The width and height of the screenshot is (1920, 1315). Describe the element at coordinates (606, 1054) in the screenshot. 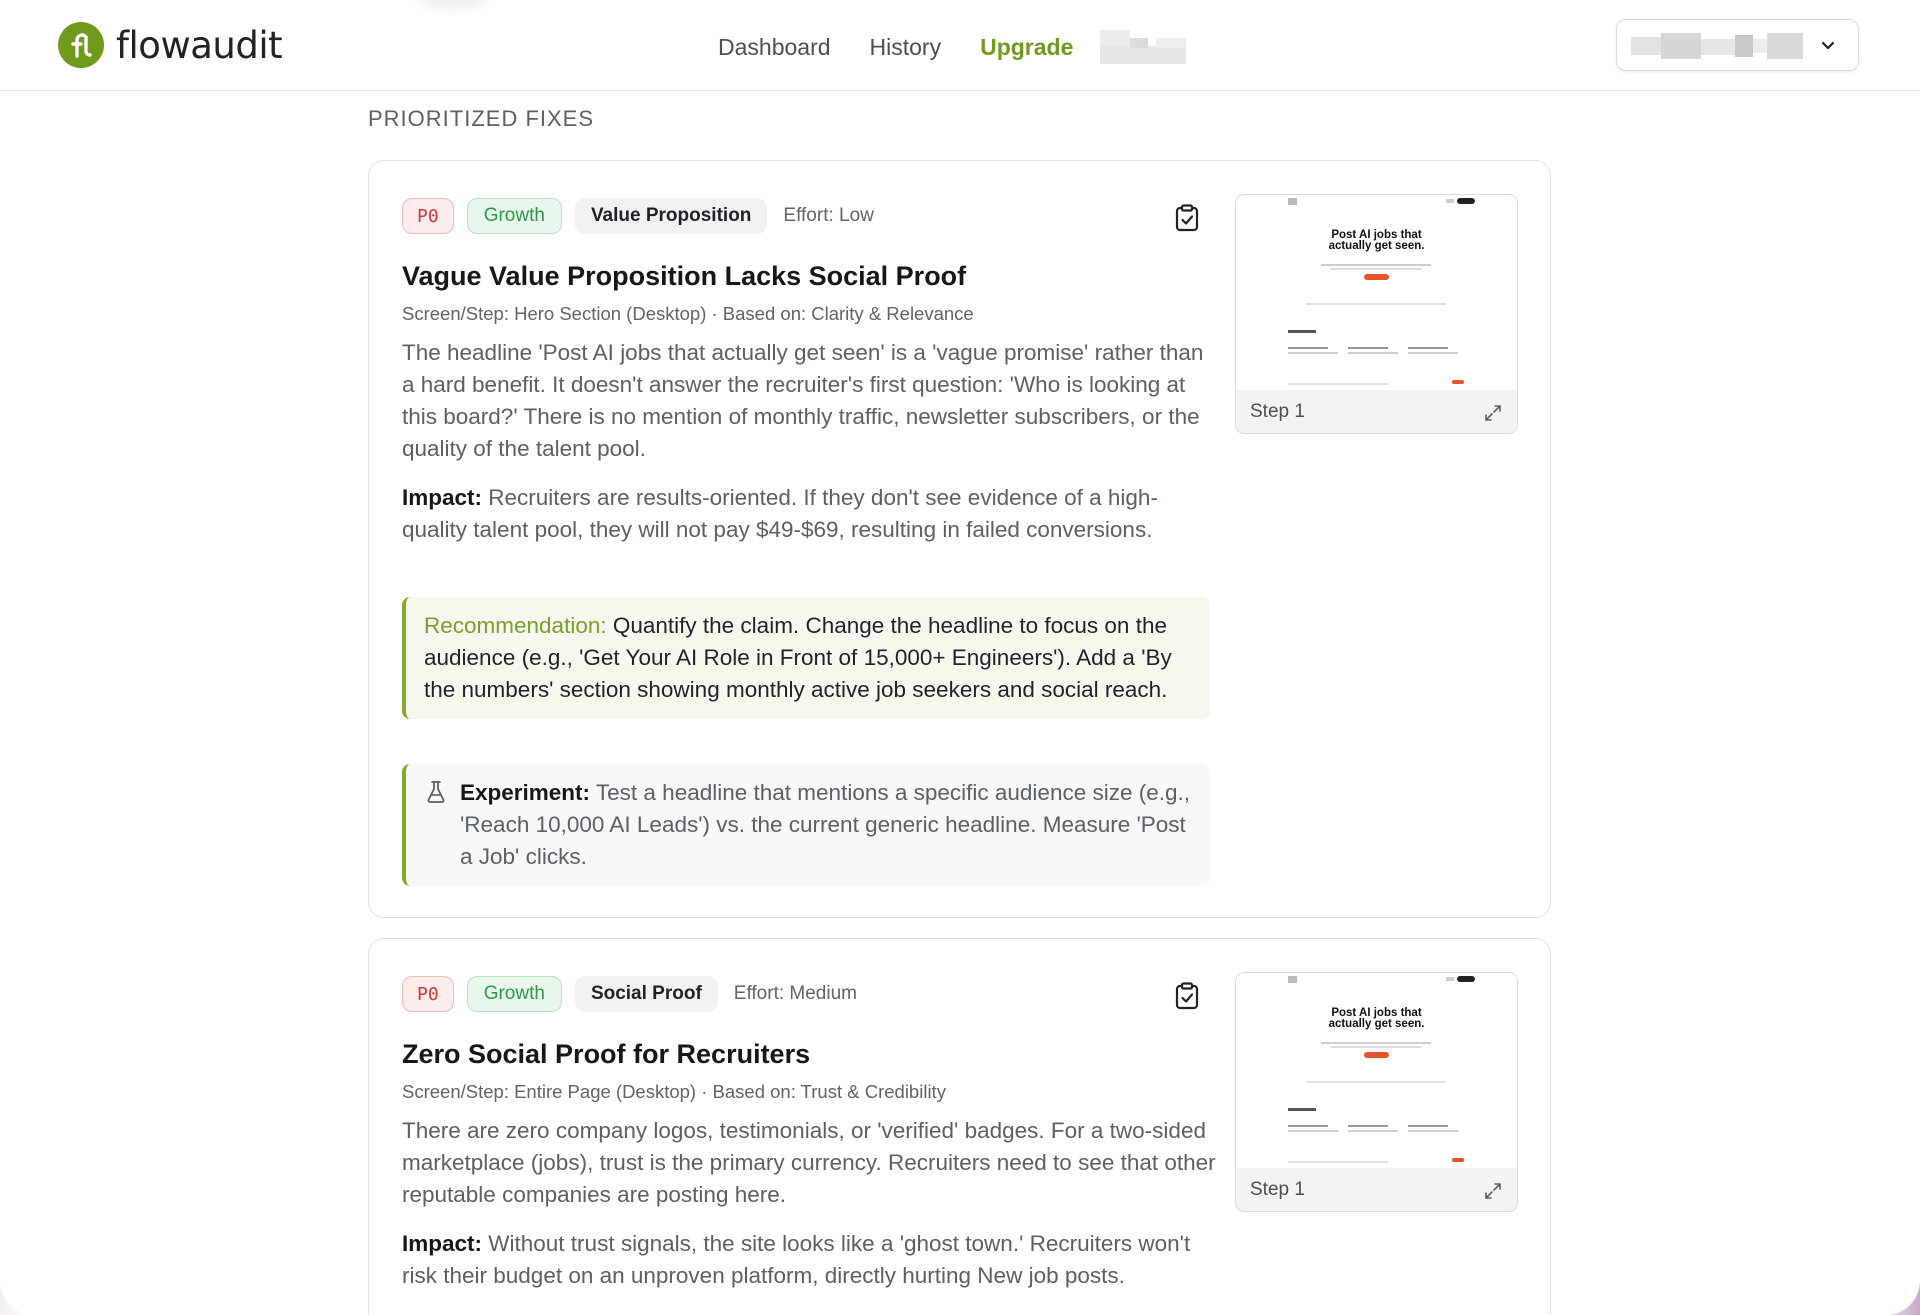

I see `fix-title: Zero Social Proof for Recruiters` at that location.